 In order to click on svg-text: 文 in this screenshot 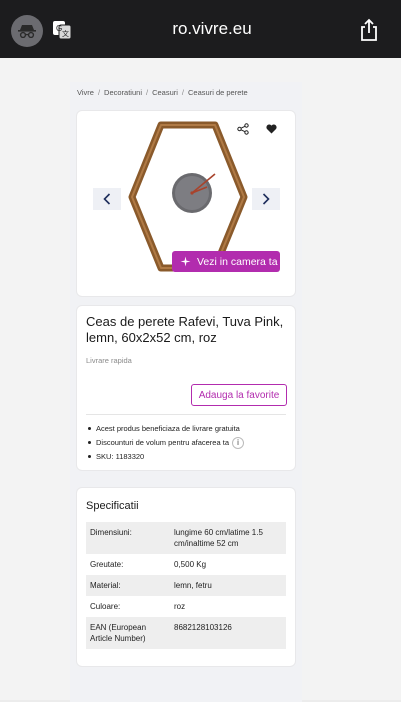, I will do `click(65, 33)`.